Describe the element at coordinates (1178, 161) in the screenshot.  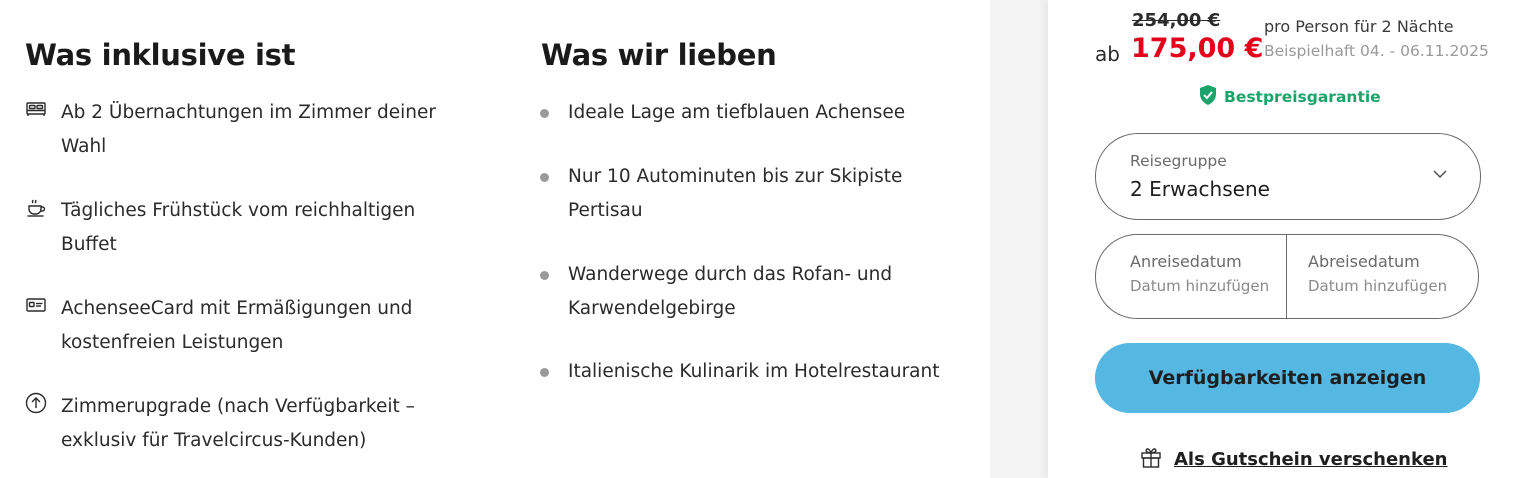
I see `travel-group-label: Reisegruppe` at that location.